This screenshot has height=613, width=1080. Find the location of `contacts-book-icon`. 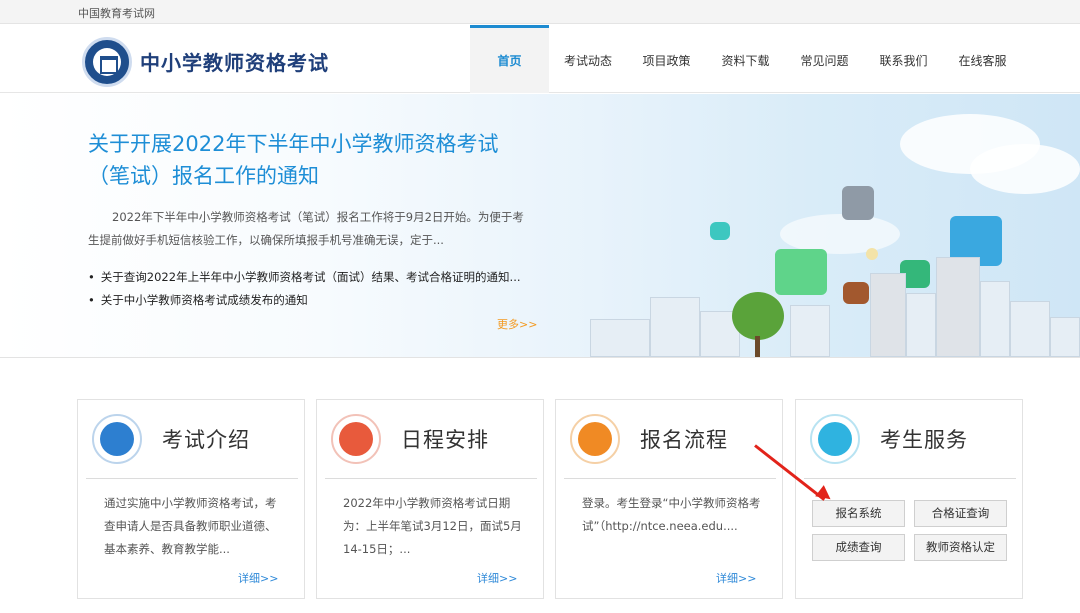

contacts-book-icon is located at coordinates (835, 439).